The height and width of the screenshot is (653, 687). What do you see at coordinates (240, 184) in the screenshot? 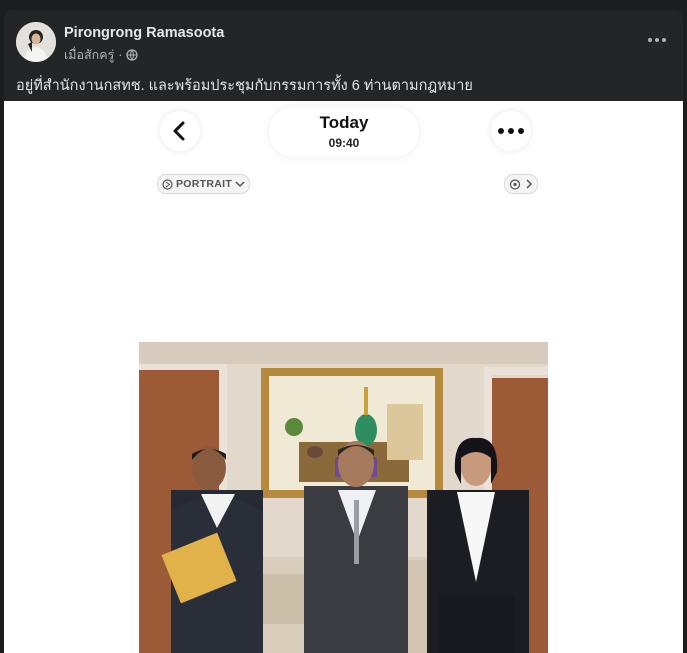
I see `chevron-down-icon` at bounding box center [240, 184].